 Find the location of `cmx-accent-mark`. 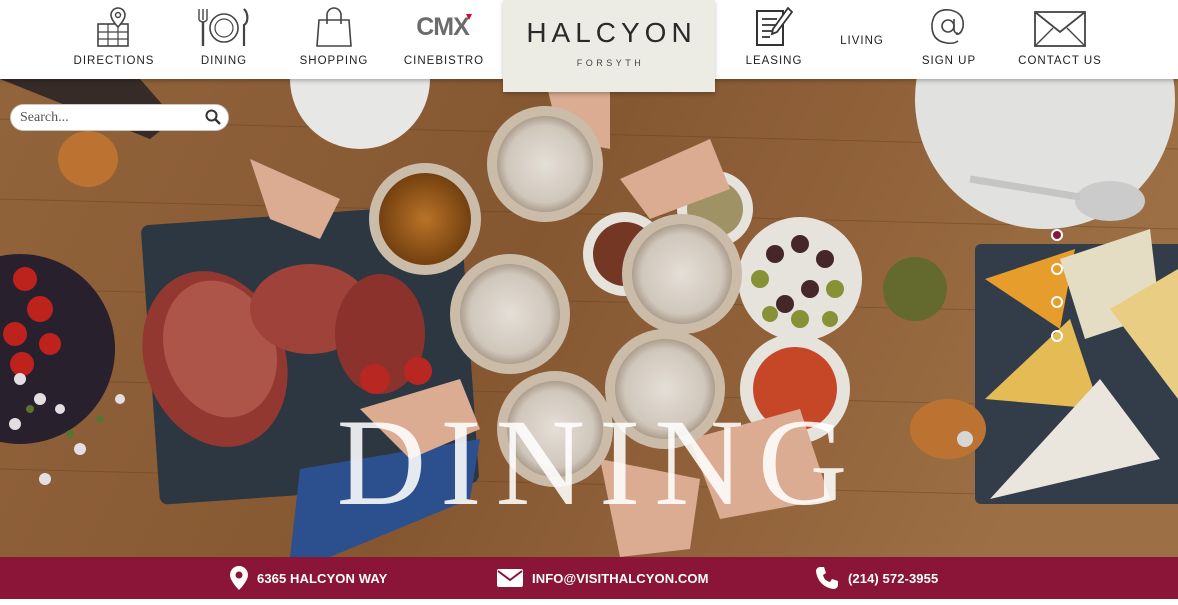

cmx-accent-mark is located at coordinates (468, 17).